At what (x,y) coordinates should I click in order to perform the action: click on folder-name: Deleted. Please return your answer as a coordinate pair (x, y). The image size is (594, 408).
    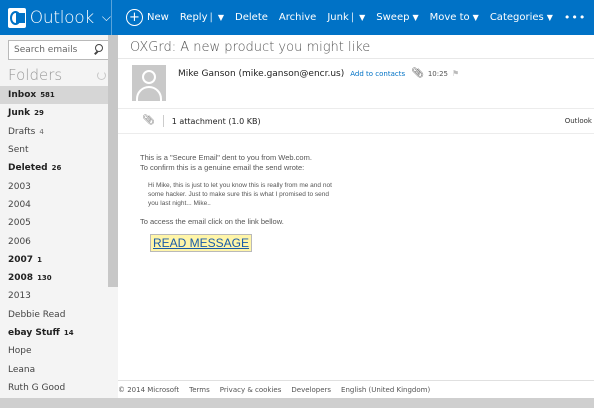
    Looking at the image, I should click on (28, 168).